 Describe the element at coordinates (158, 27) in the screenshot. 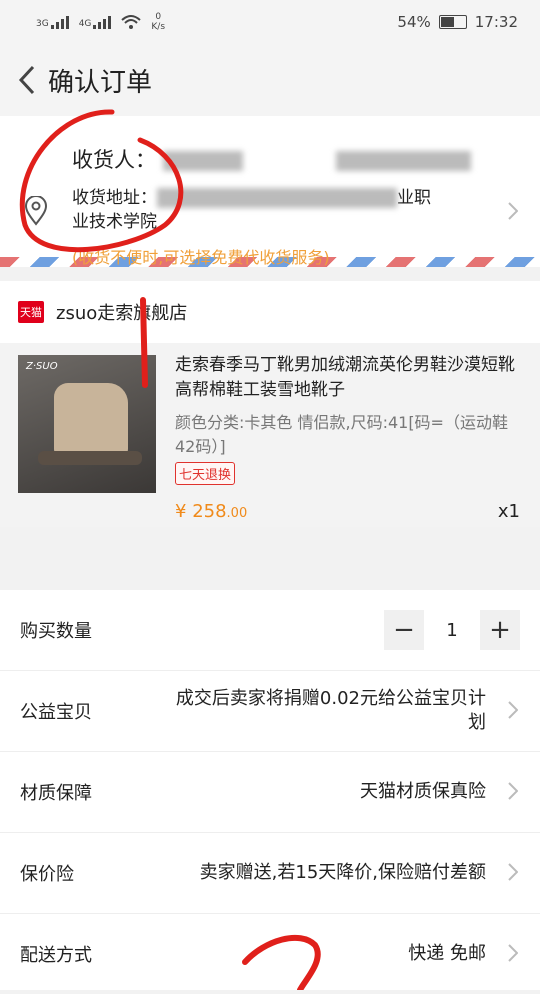

I see `speed-unit: K/s` at that location.